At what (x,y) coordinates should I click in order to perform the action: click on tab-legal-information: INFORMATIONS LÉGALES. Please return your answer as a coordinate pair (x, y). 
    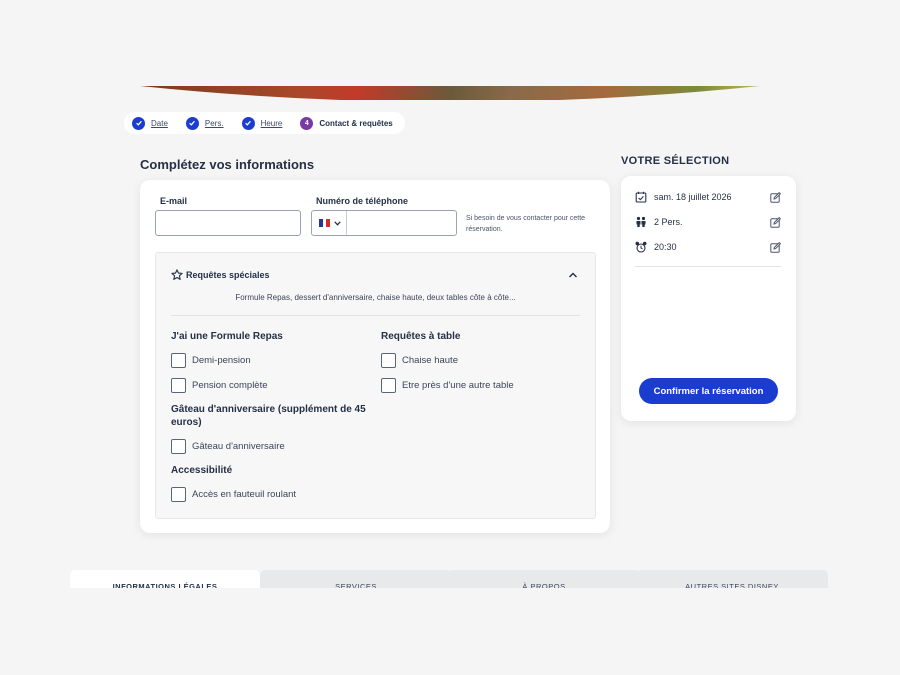
    Looking at the image, I should click on (165, 579).